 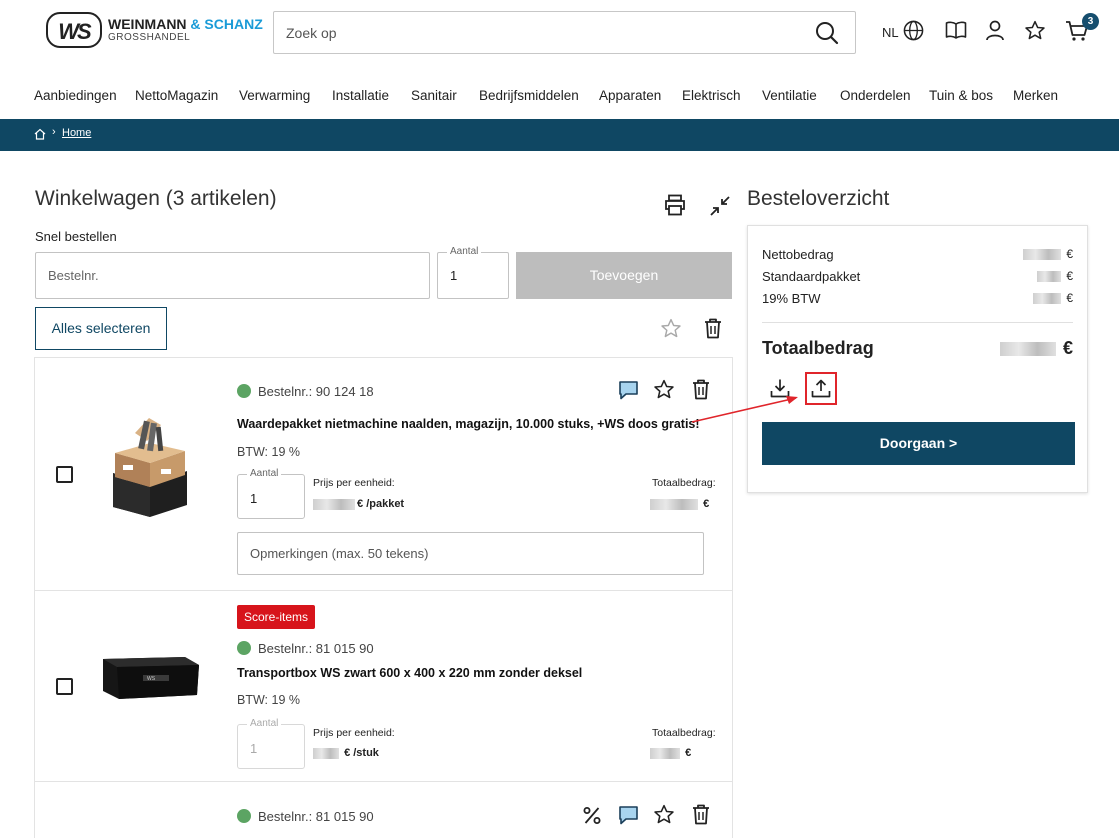 What do you see at coordinates (961, 95) in the screenshot?
I see `nav-item-tuin-bos: Tuin & bos` at bounding box center [961, 95].